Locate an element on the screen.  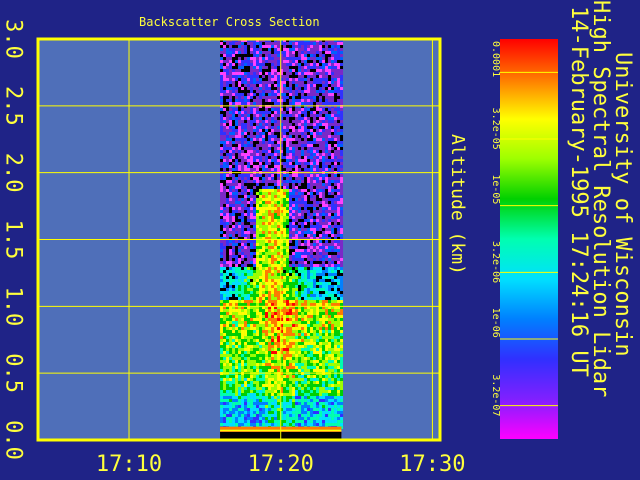
colorbar-tick-label: 3.2e-07 is located at coordinates (495, 395).